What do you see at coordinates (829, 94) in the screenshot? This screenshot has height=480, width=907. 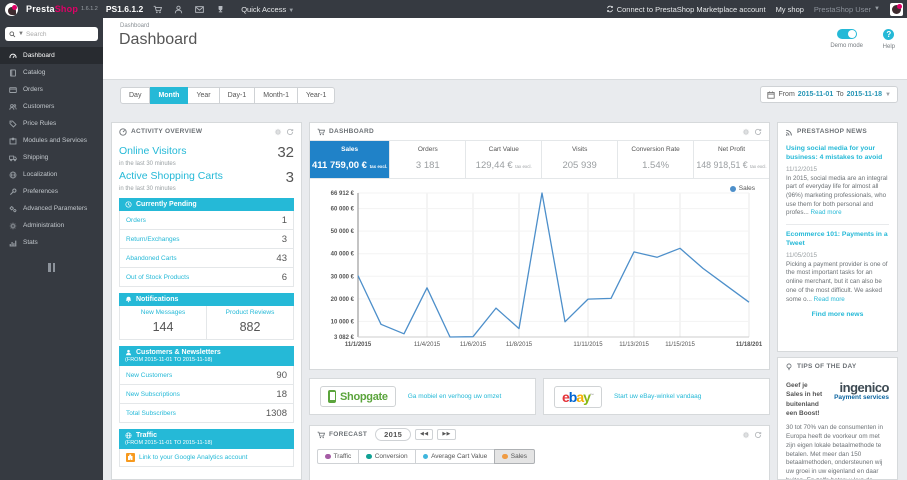 I see `date-range-picker: From 2015-11-01 To 2015-11-18 ▼` at bounding box center [829, 94].